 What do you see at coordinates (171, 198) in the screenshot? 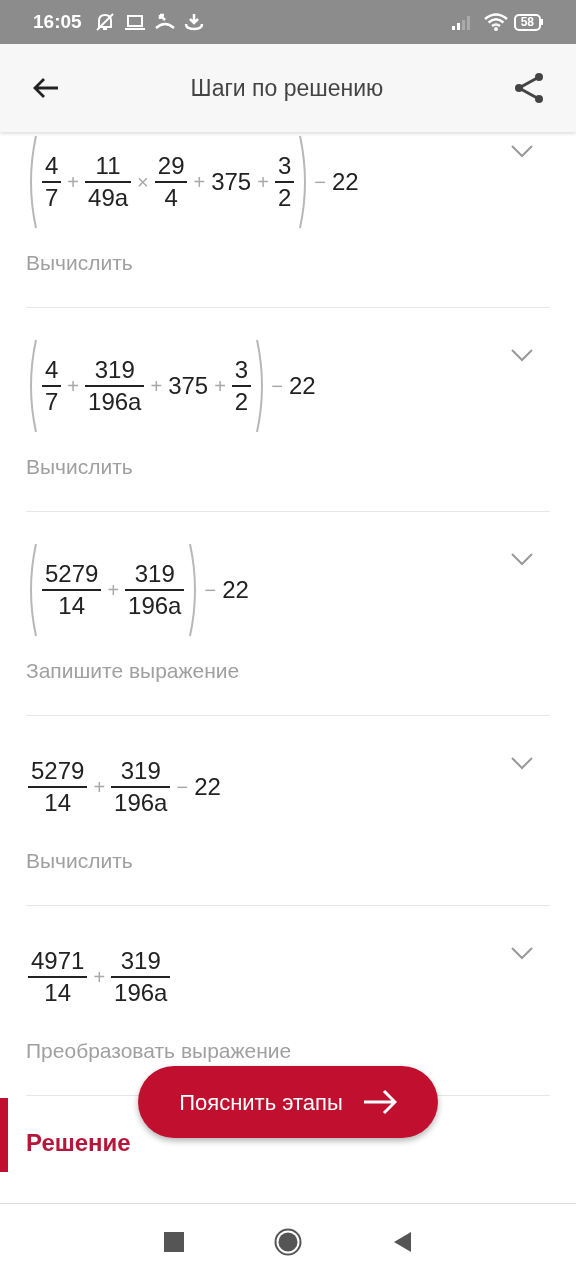
I see `denominator: 4` at bounding box center [171, 198].